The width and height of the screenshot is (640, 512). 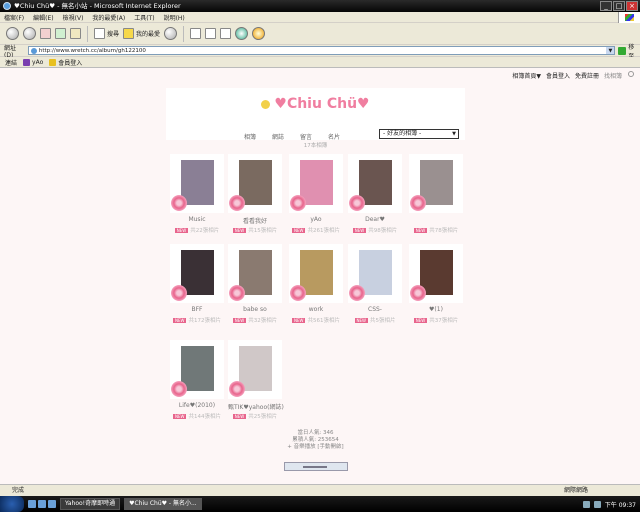 What do you see at coordinates (242, 33) in the screenshot?
I see `messenger-button` at bounding box center [242, 33].